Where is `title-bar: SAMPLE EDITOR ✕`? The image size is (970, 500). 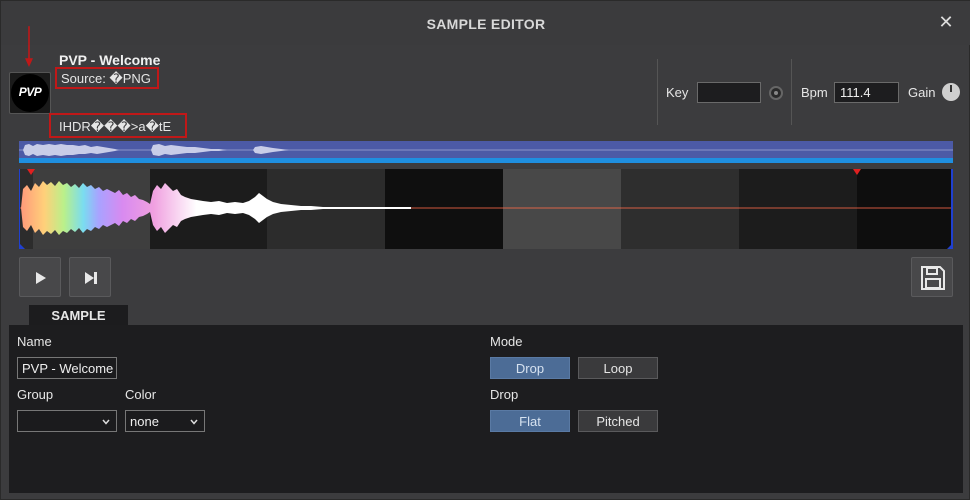
title-bar: SAMPLE EDITOR ✕ is located at coordinates (485, 23).